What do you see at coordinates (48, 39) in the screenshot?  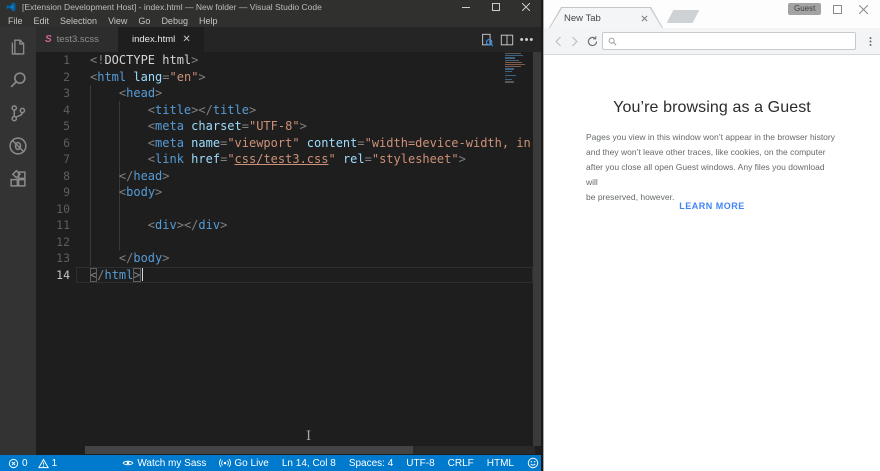 I see `sass-icon: S` at bounding box center [48, 39].